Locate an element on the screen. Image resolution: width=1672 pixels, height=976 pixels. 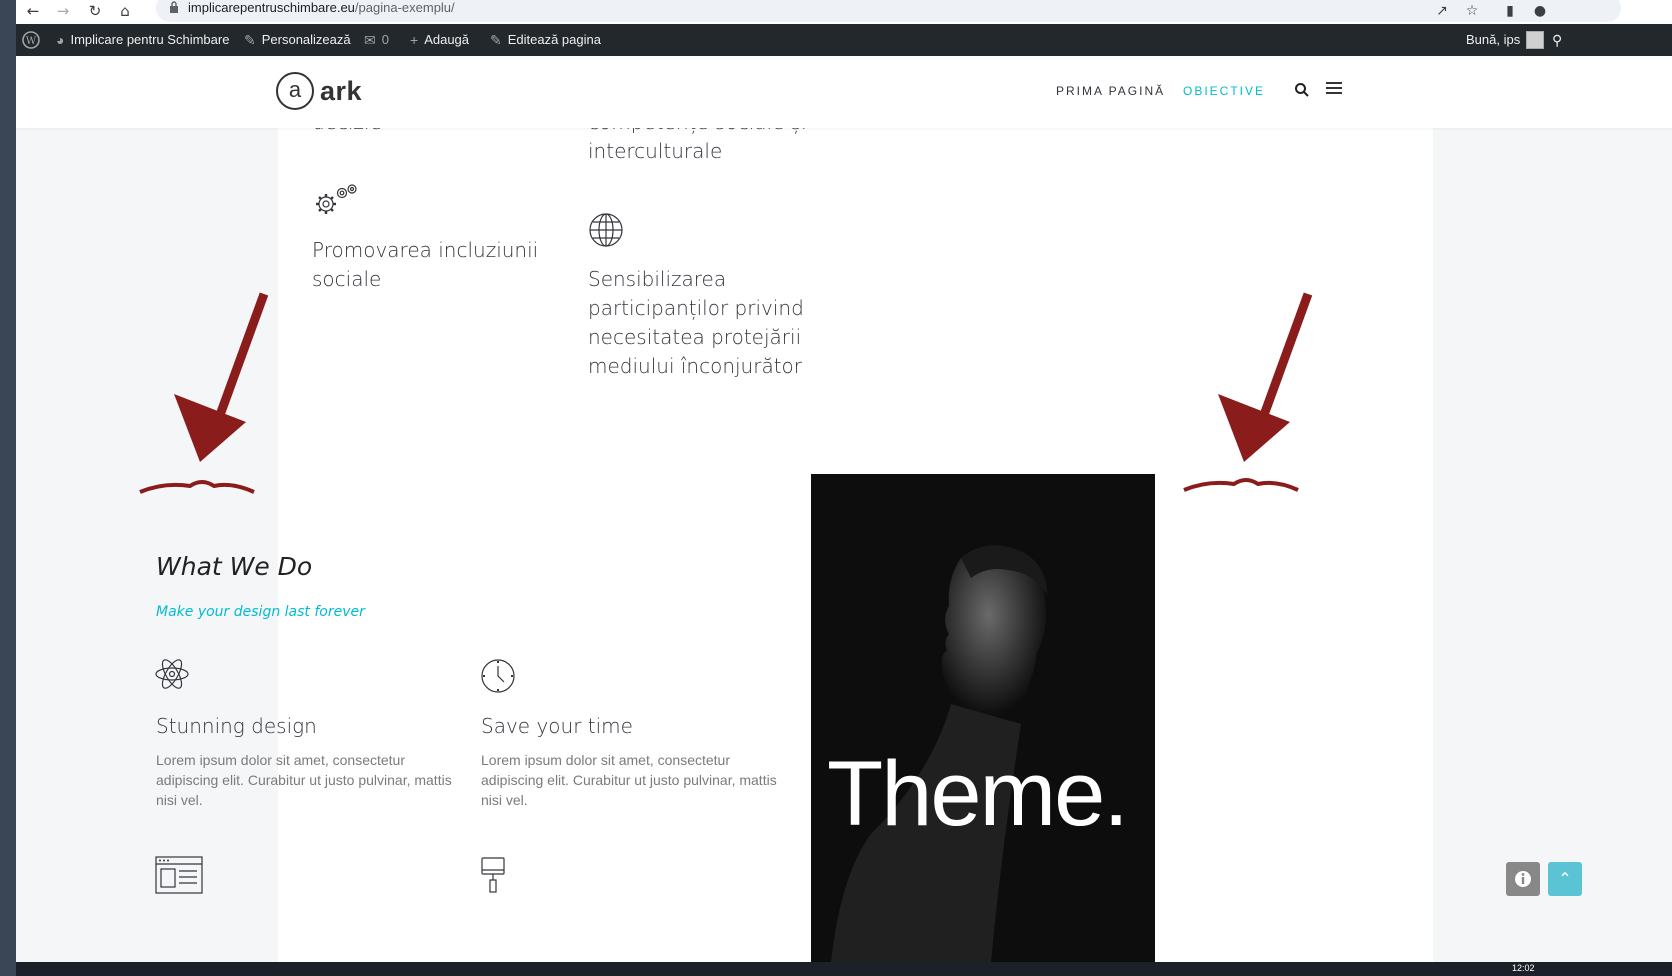
chevron-up-icon: ⌃ is located at coordinates (1565, 878).